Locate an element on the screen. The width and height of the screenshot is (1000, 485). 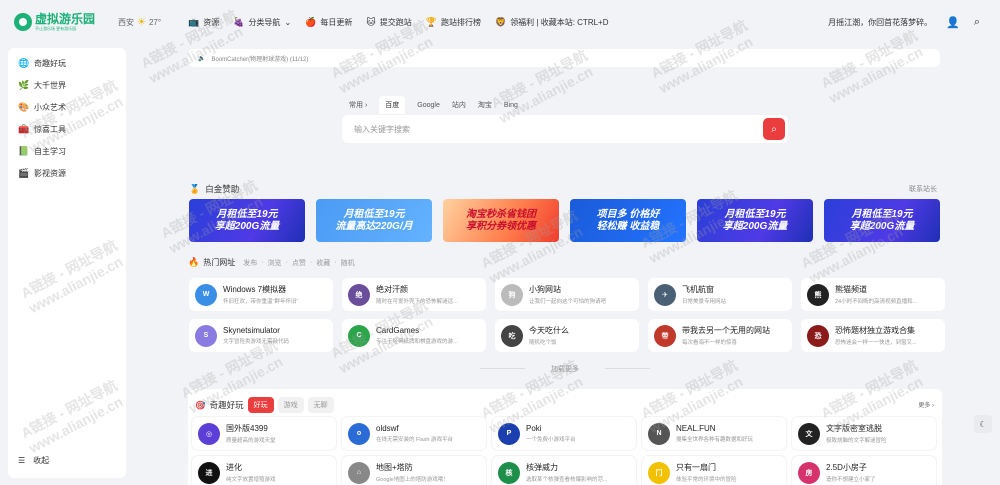
site-avatar-icon: 进 is located at coordinates (209, 472).